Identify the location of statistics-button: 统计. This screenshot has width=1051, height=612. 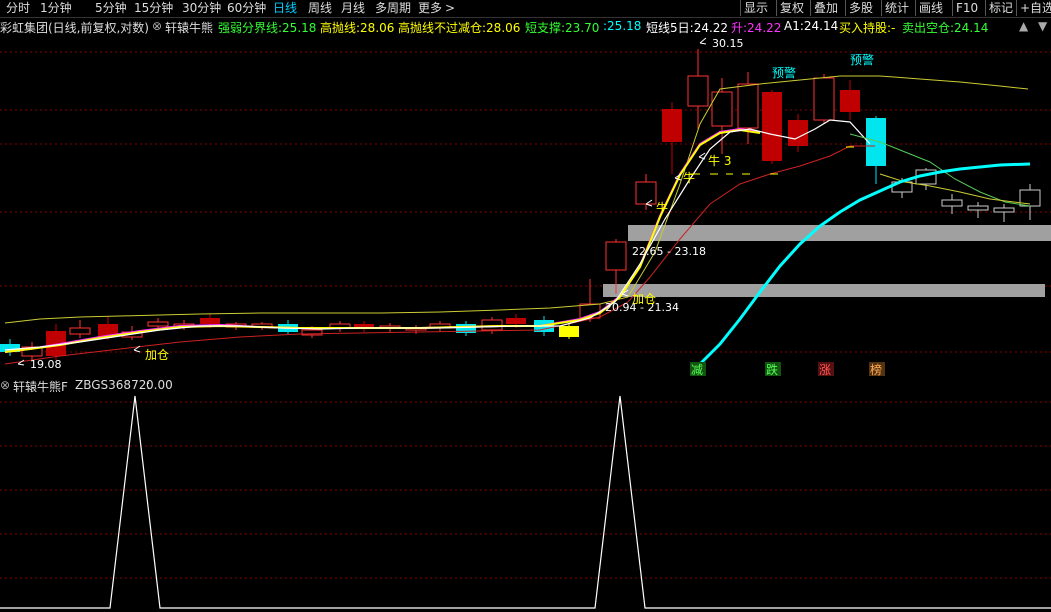
(896, 8).